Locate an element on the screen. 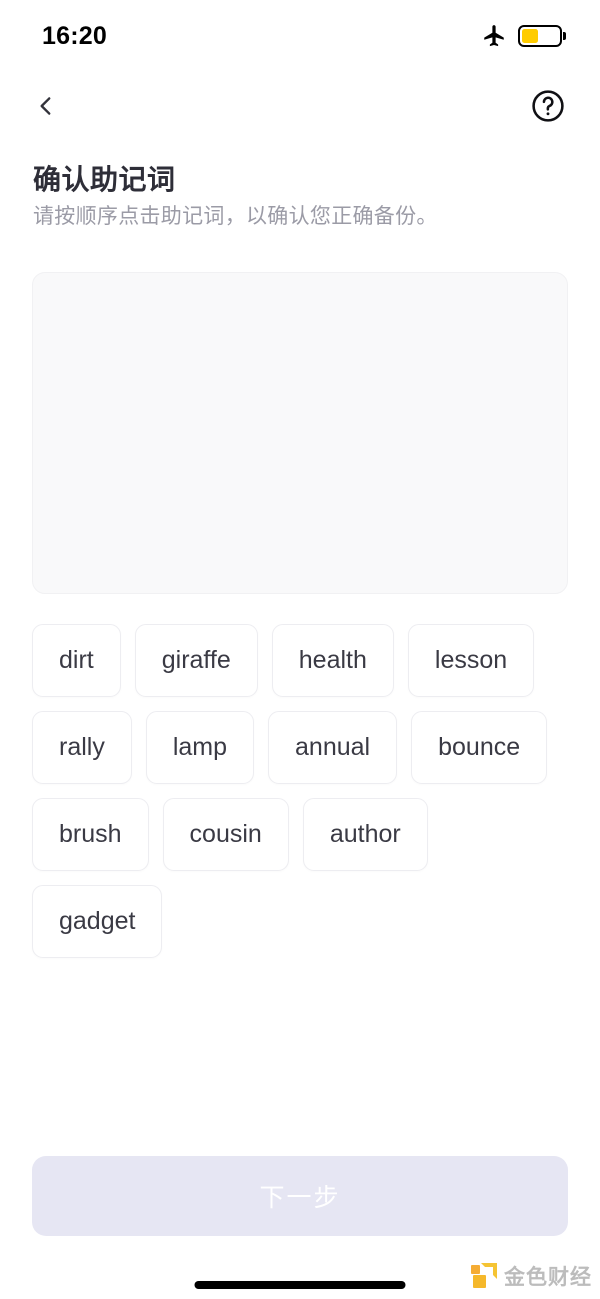 The image size is (600, 1299). home-indicator is located at coordinates (300, 1285).